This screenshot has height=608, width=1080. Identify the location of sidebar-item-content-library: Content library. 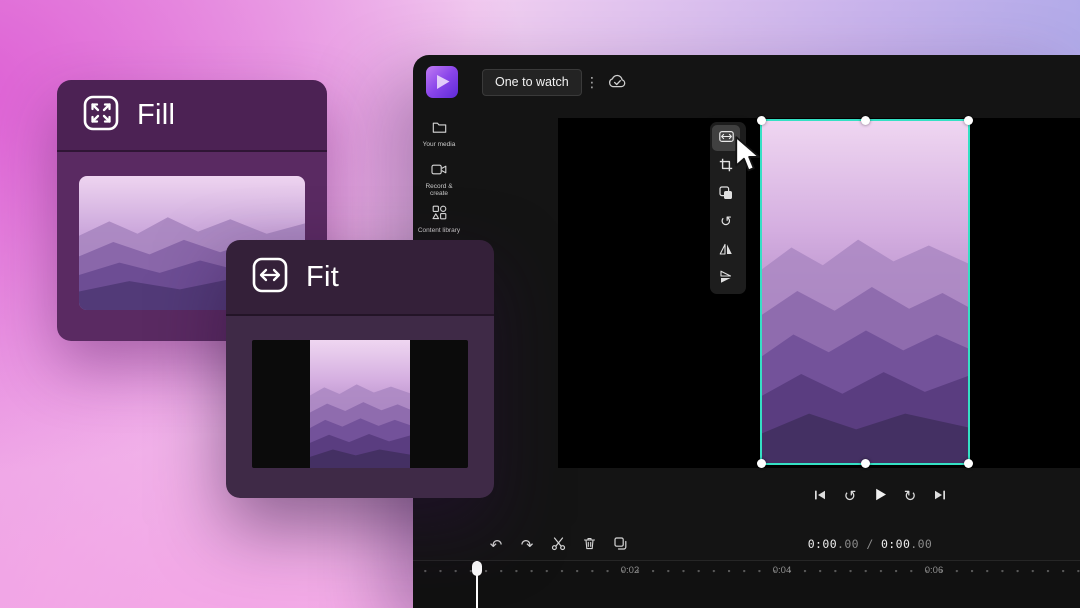
(439, 219).